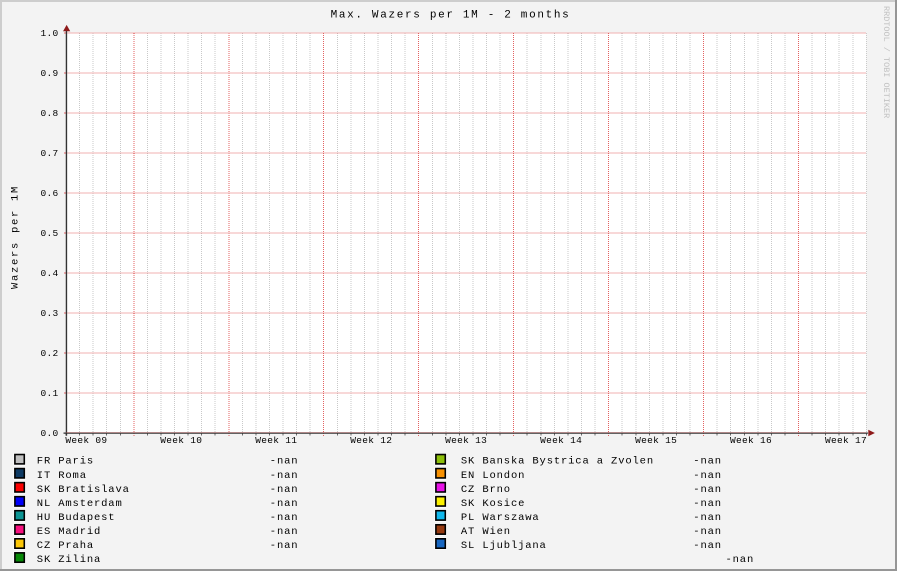 Image resolution: width=897 pixels, height=571 pixels. What do you see at coordinates (557, 462) in the screenshot?
I see `svg-text: SK Banska Bystrica a Zvolen` at bounding box center [557, 462].